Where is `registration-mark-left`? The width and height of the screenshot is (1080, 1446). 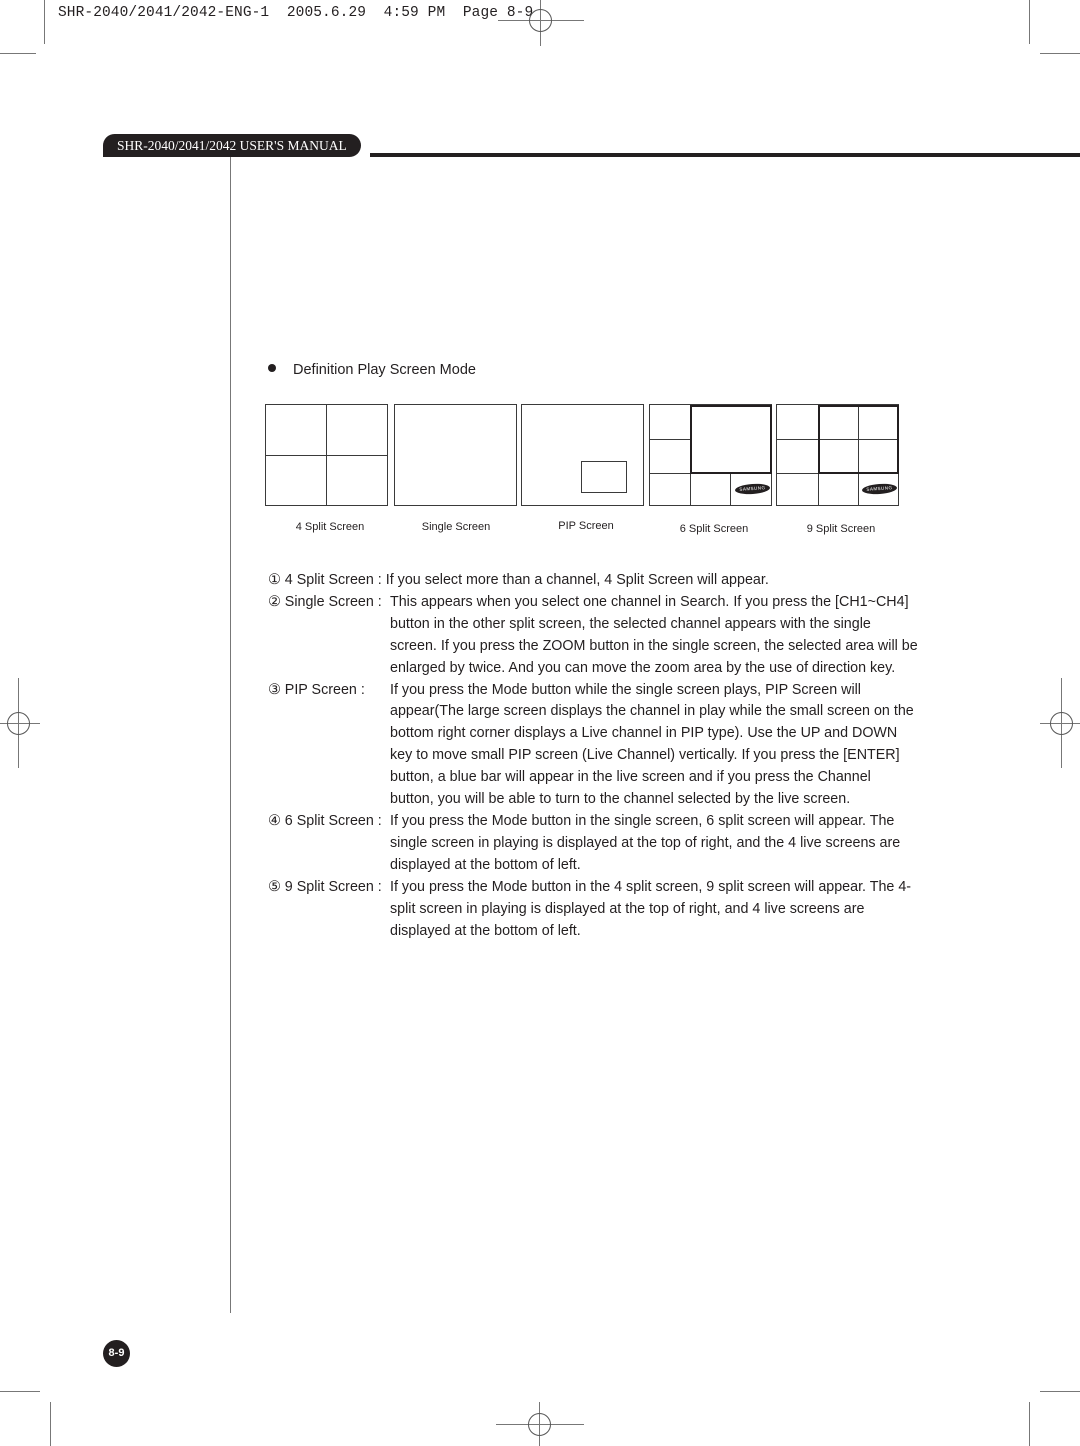 registration-mark-left is located at coordinates (20, 723).